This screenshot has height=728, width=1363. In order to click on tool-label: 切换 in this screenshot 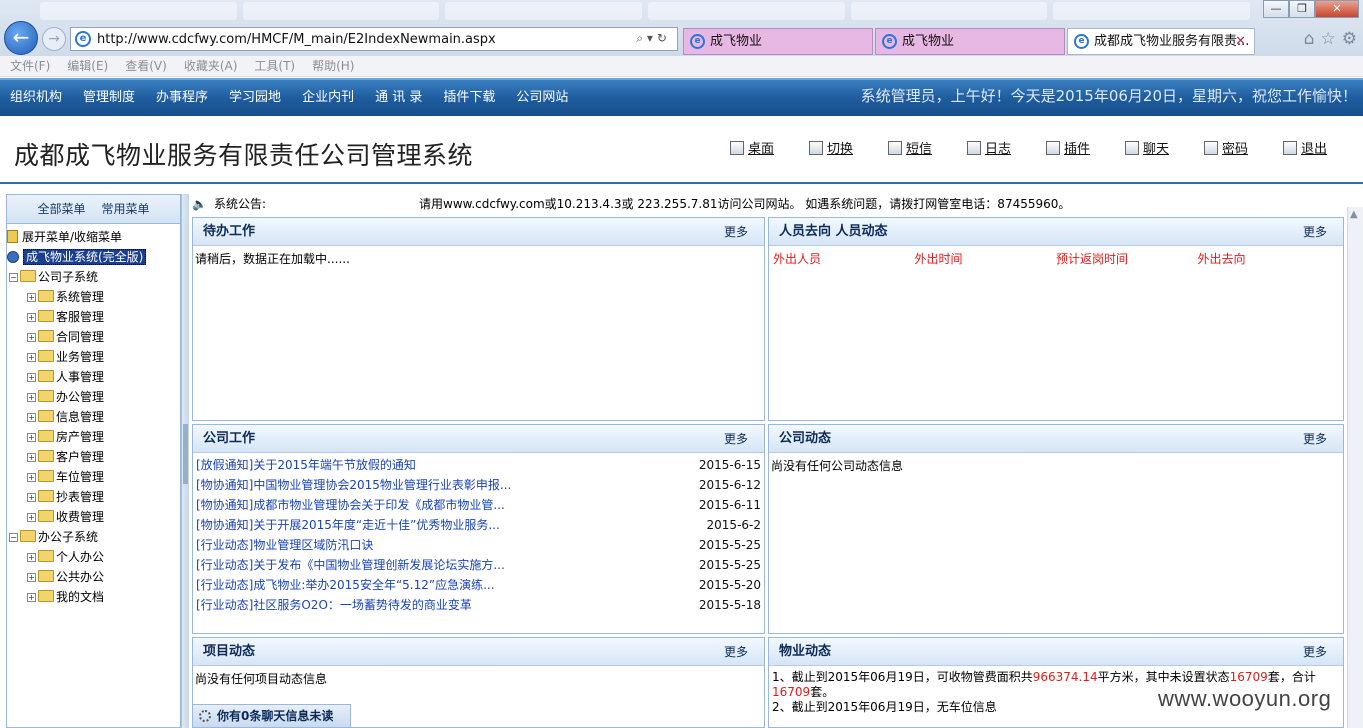, I will do `click(840, 149)`.